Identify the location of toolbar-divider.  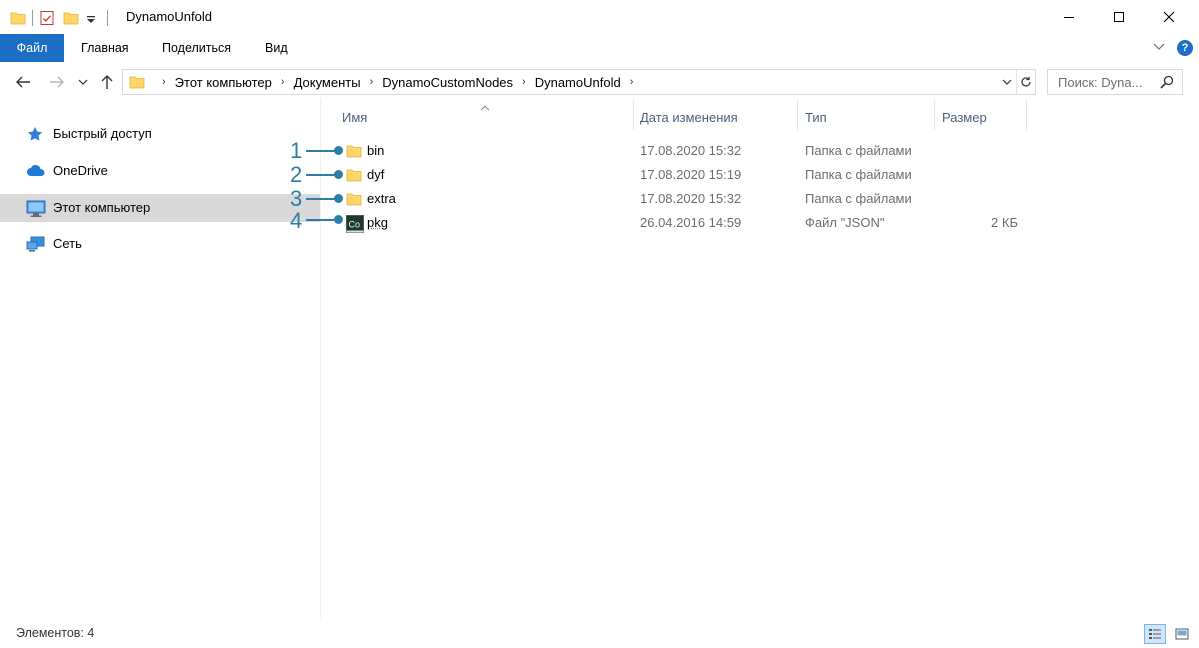
(32, 18).